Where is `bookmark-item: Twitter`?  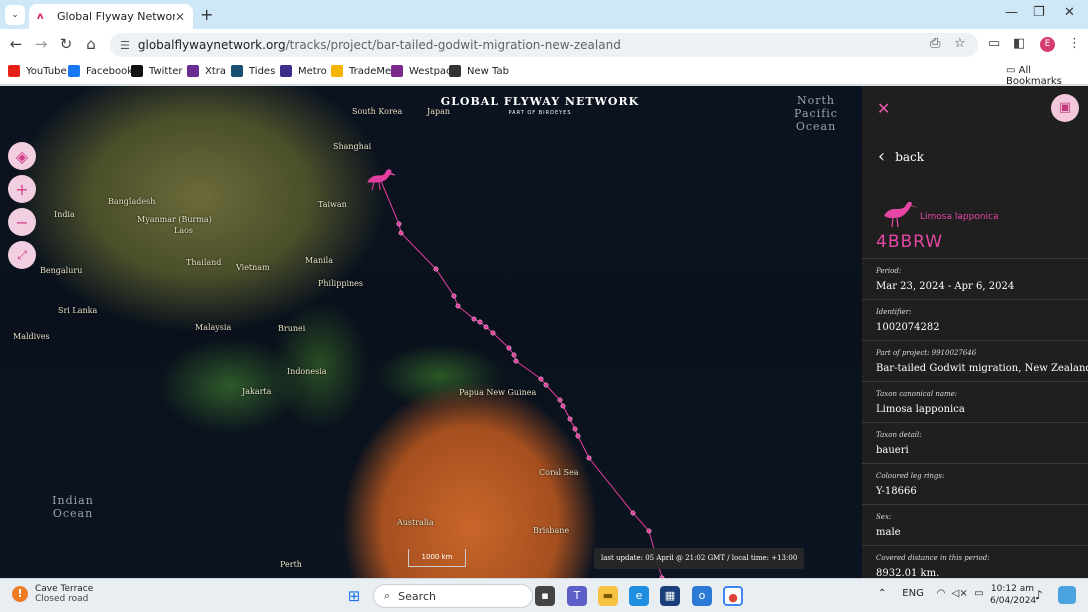
bookmark-item: Twitter is located at coordinates (157, 71).